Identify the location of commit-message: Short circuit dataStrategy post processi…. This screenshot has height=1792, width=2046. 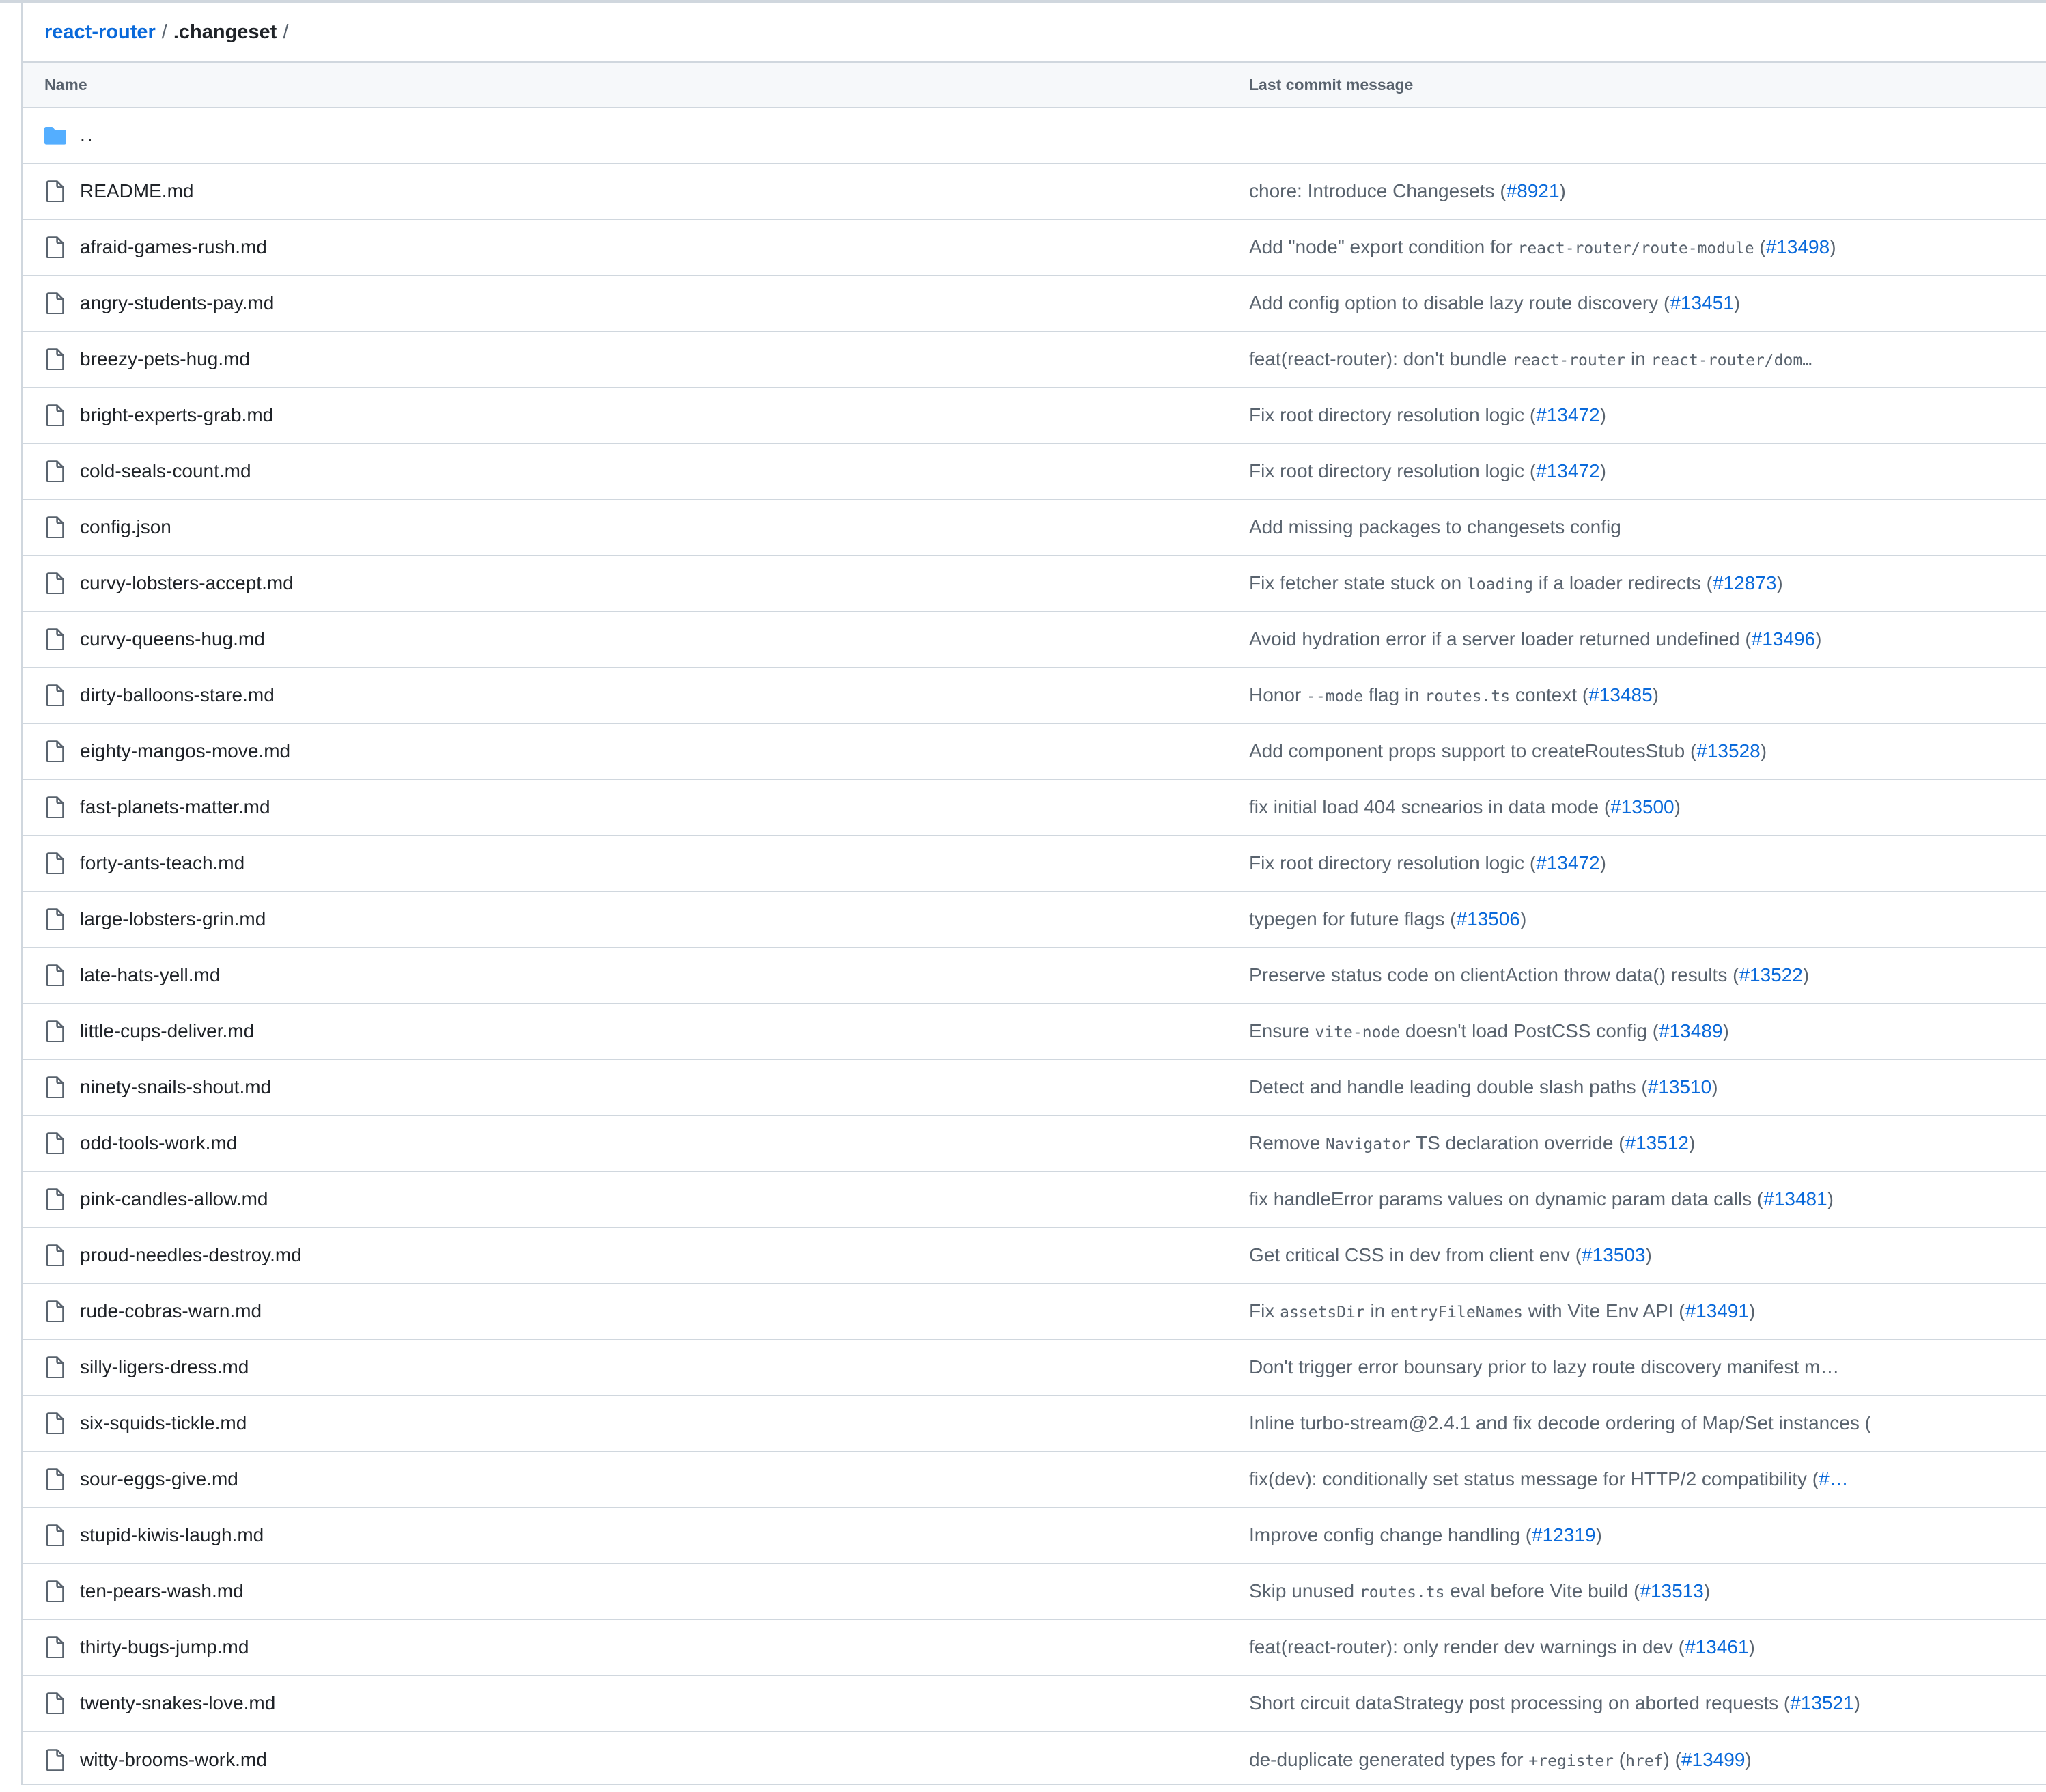
(1554, 1703).